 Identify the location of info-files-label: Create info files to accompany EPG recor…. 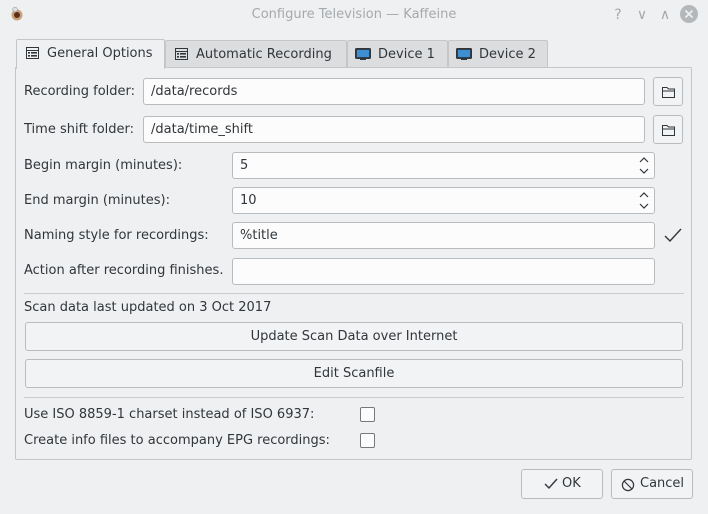
(177, 440).